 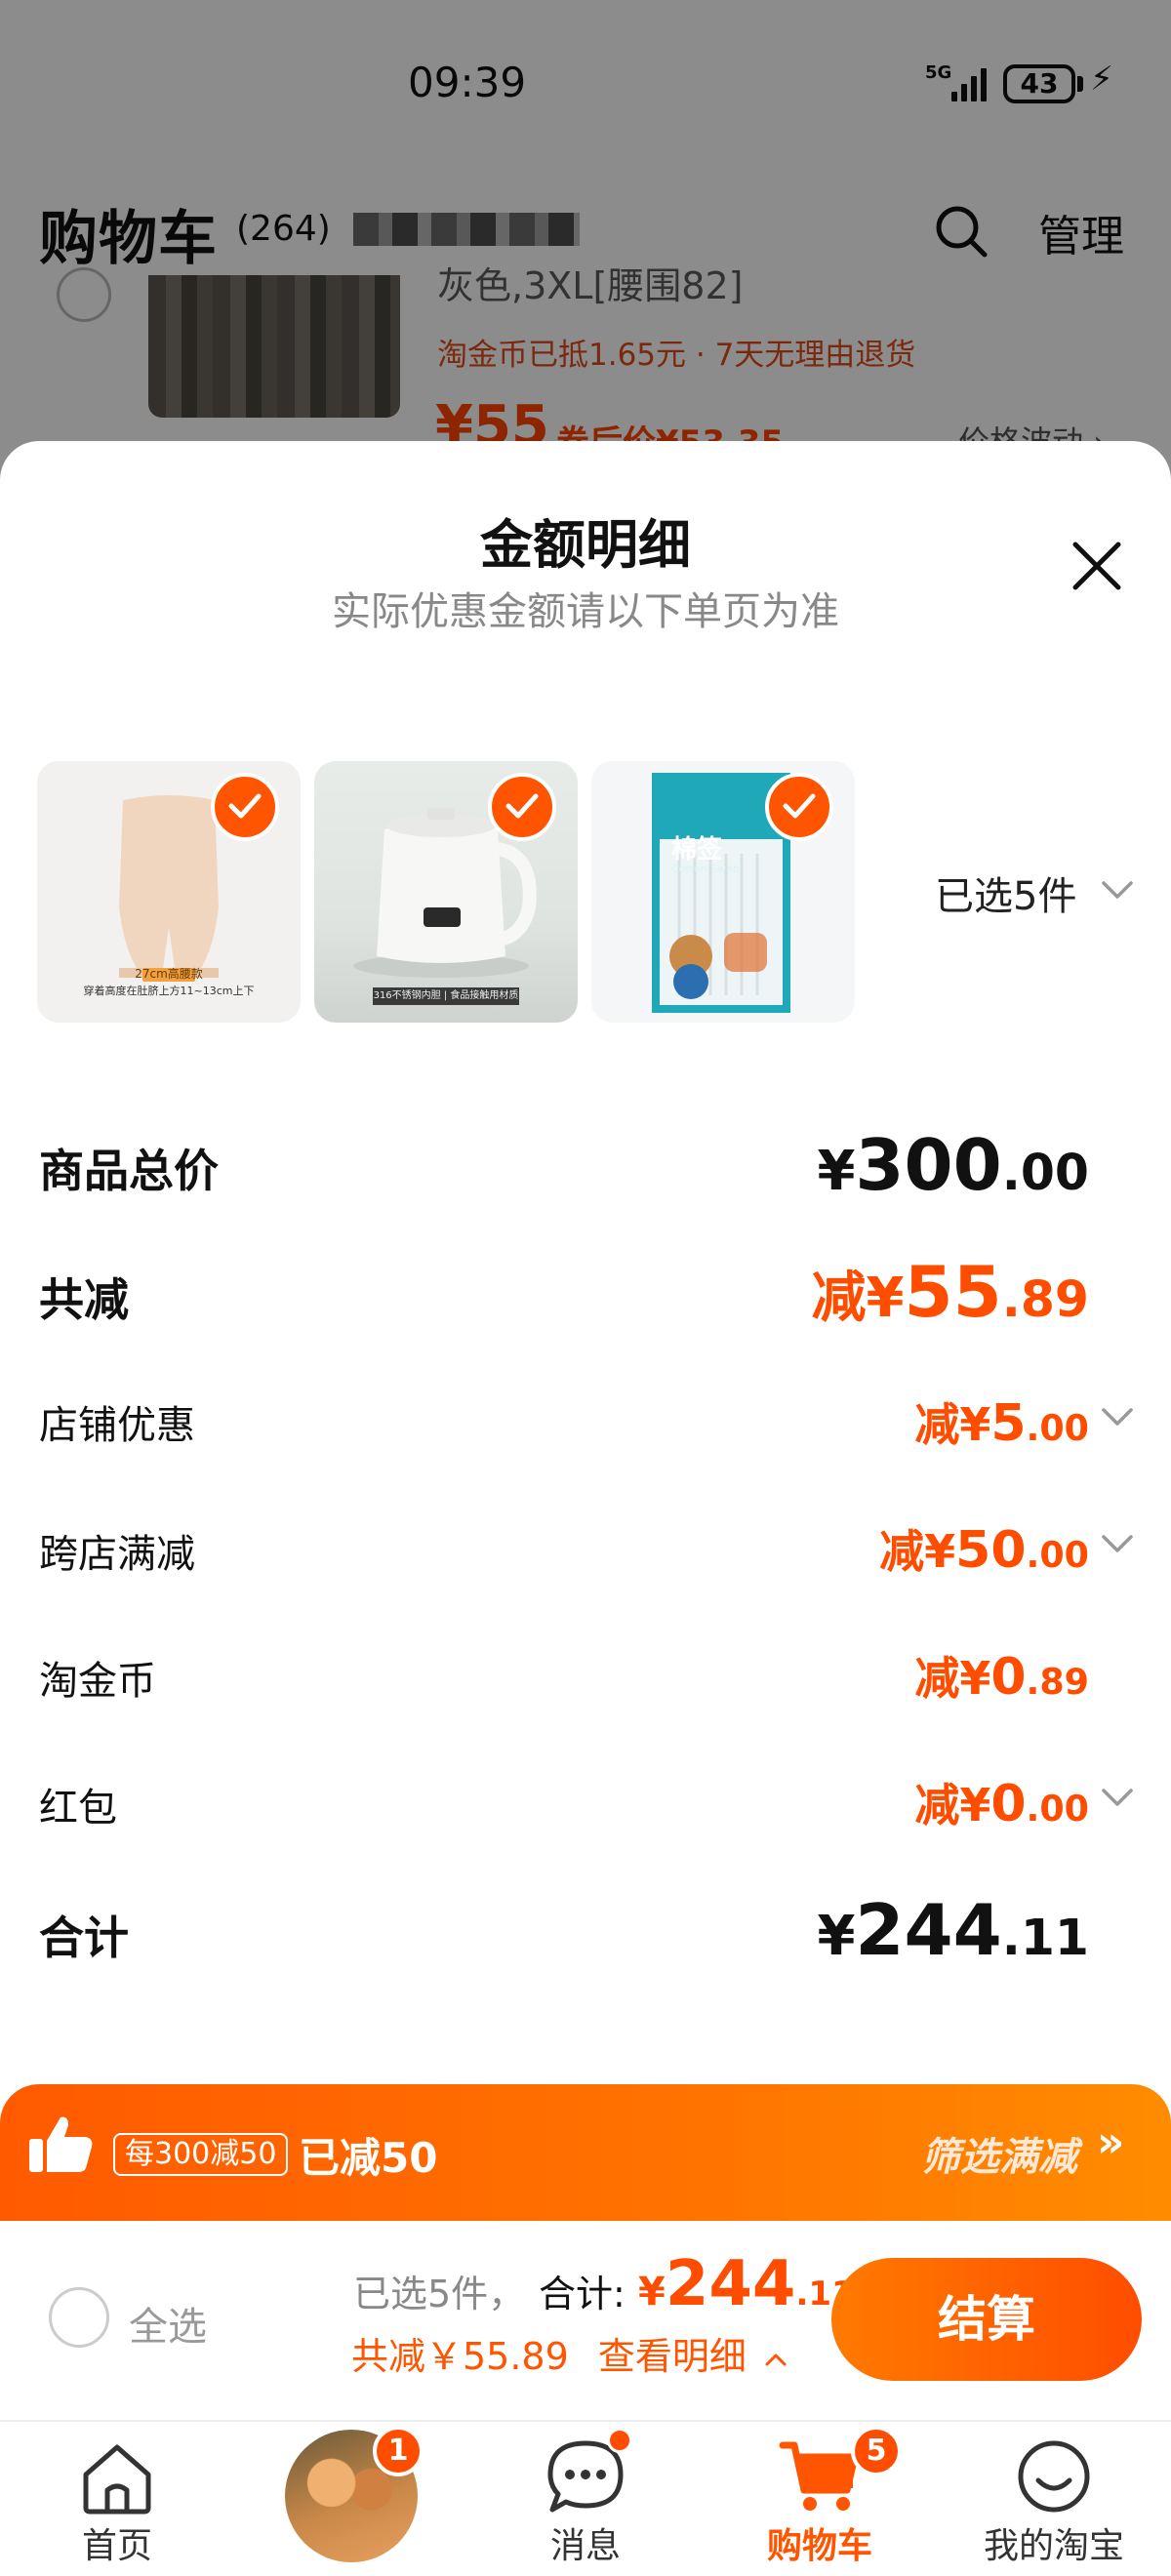 What do you see at coordinates (582, 2294) in the screenshot?
I see `total-label: 合计:` at bounding box center [582, 2294].